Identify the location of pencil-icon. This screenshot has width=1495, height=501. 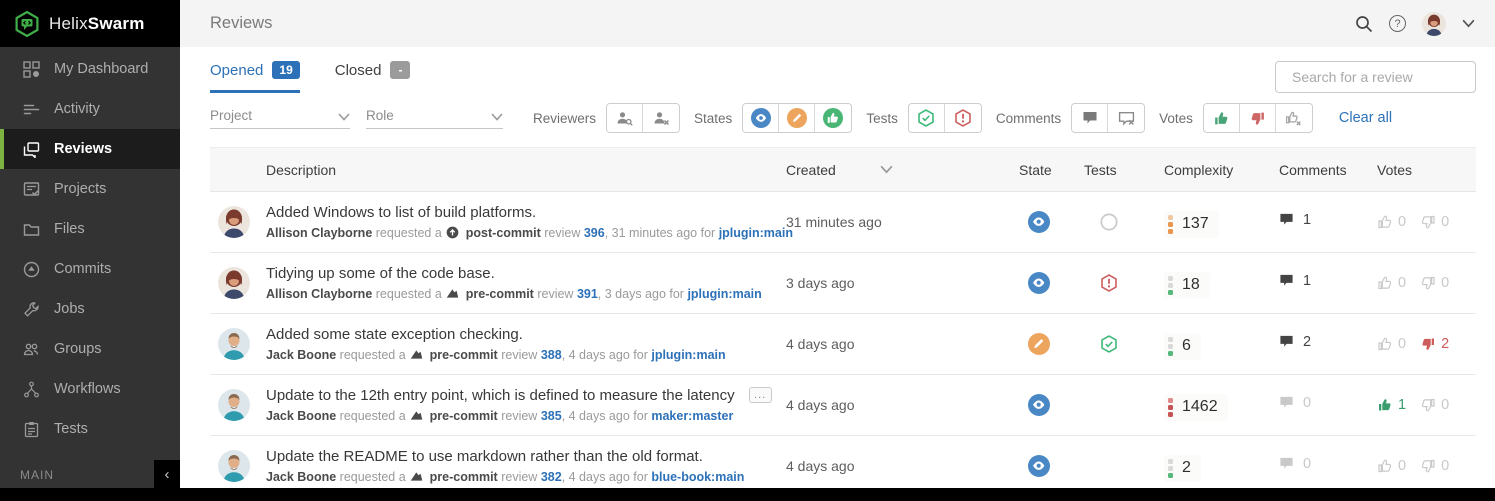
(796, 118).